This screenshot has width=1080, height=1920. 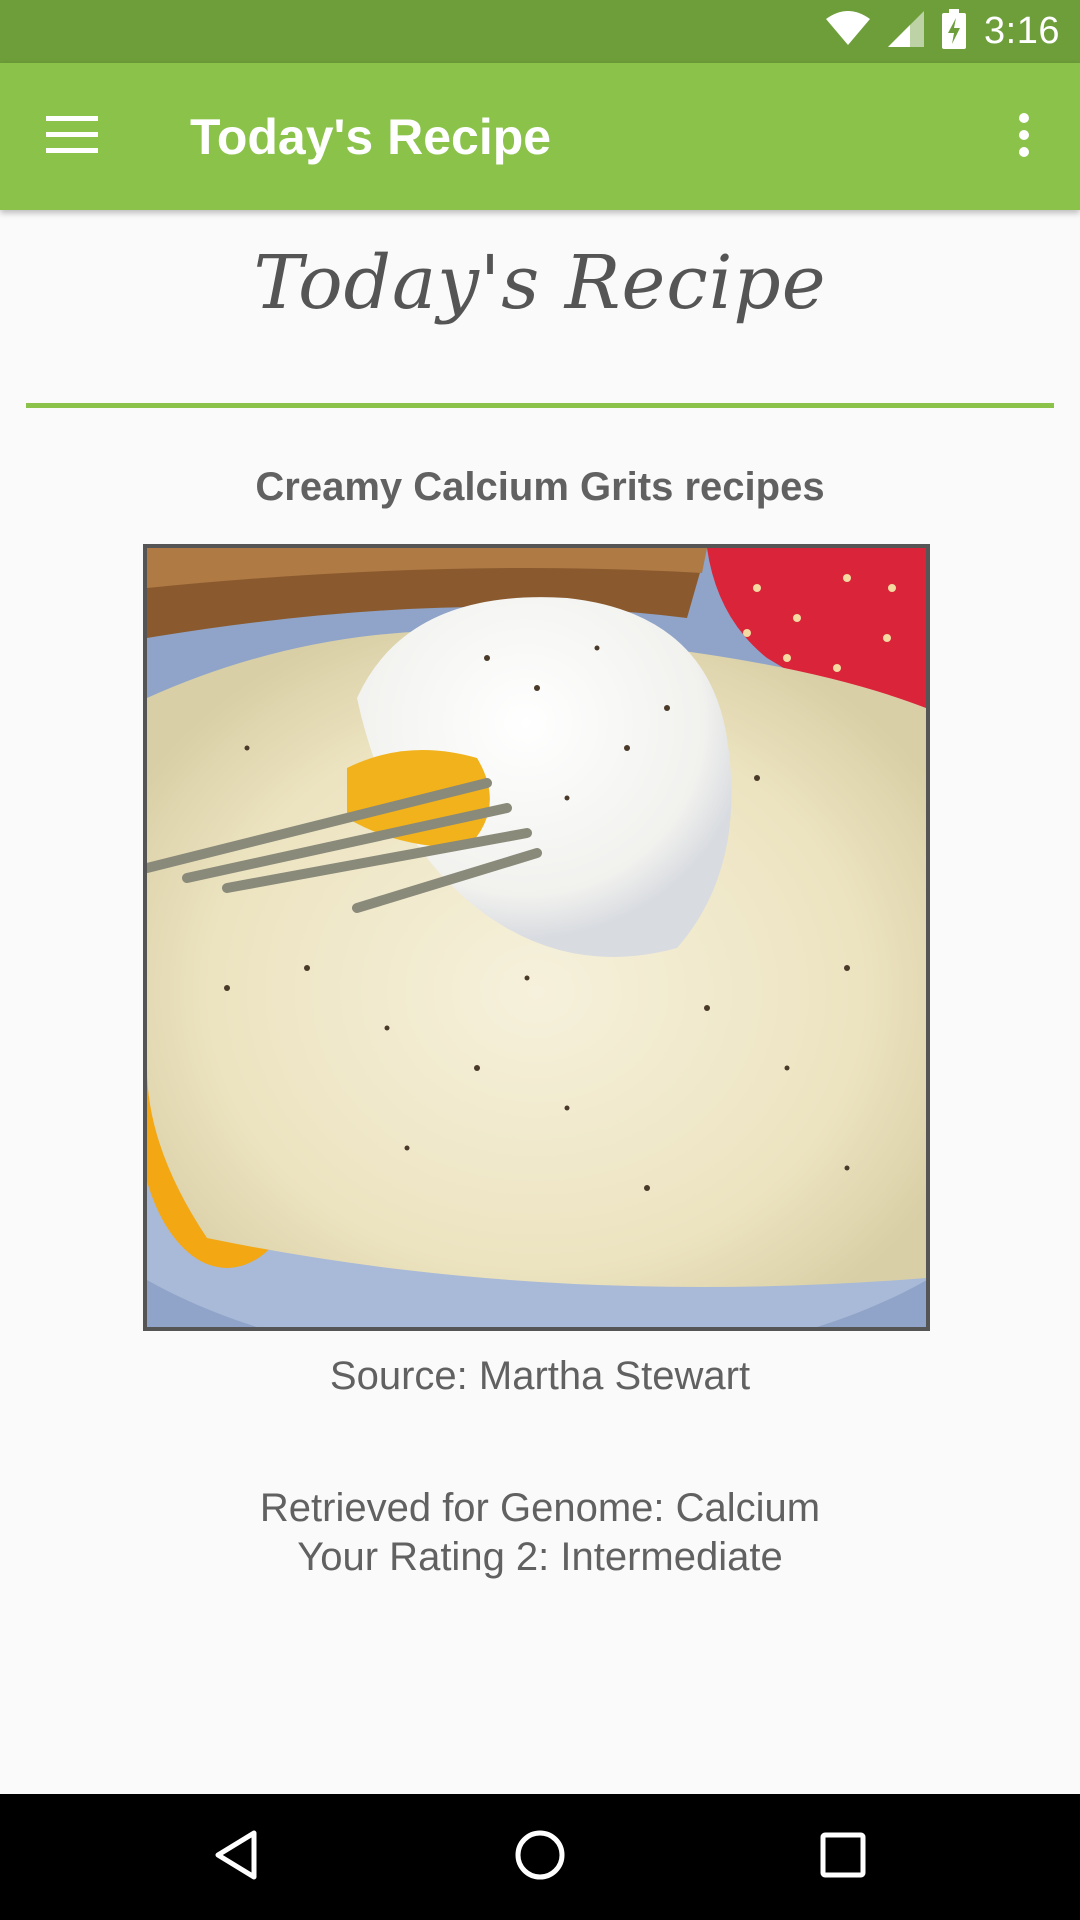 I want to click on rating-line: Your Rating 2: Intermediate, so click(x=540, y=1557).